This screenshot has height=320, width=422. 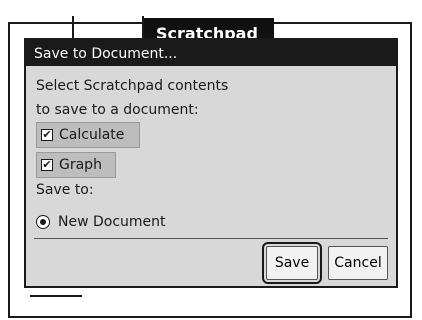 I want to click on bg-divider, so click(x=56, y=296).